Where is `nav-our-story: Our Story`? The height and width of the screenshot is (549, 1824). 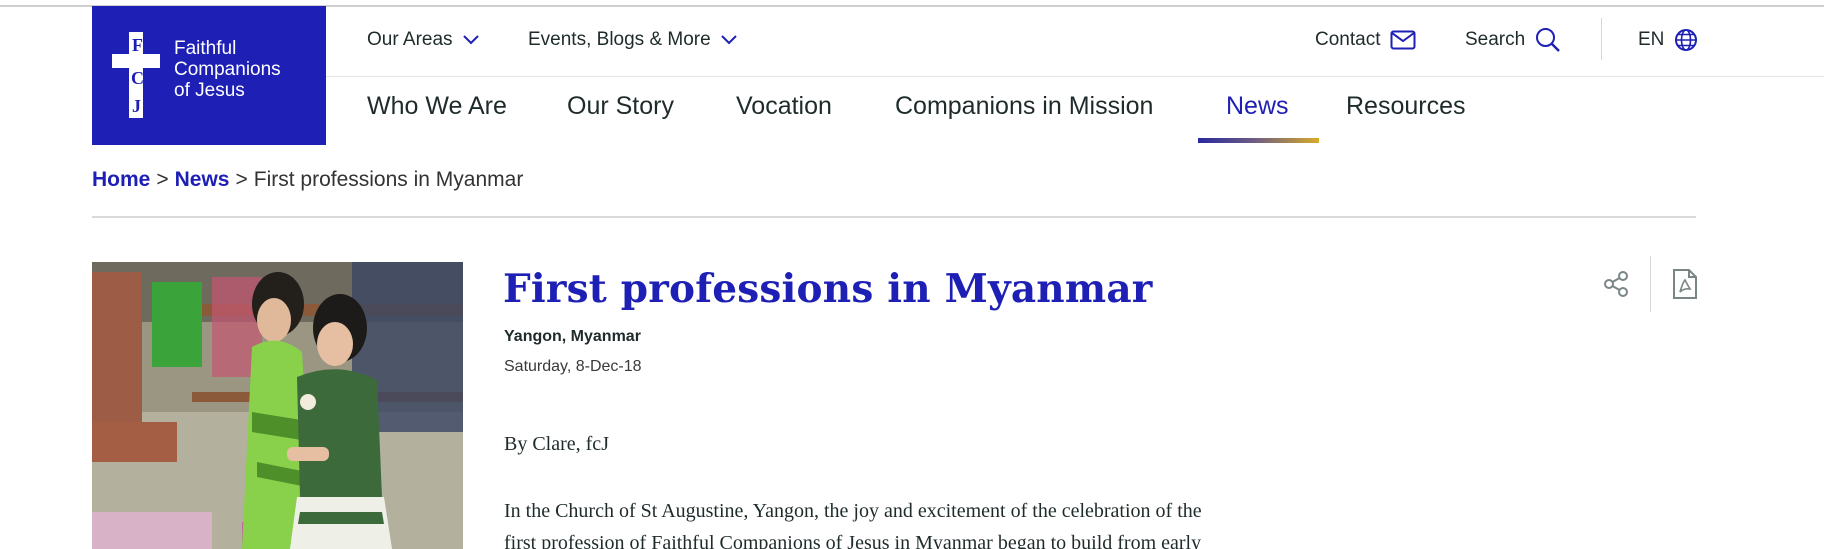 nav-our-story: Our Story is located at coordinates (620, 106).